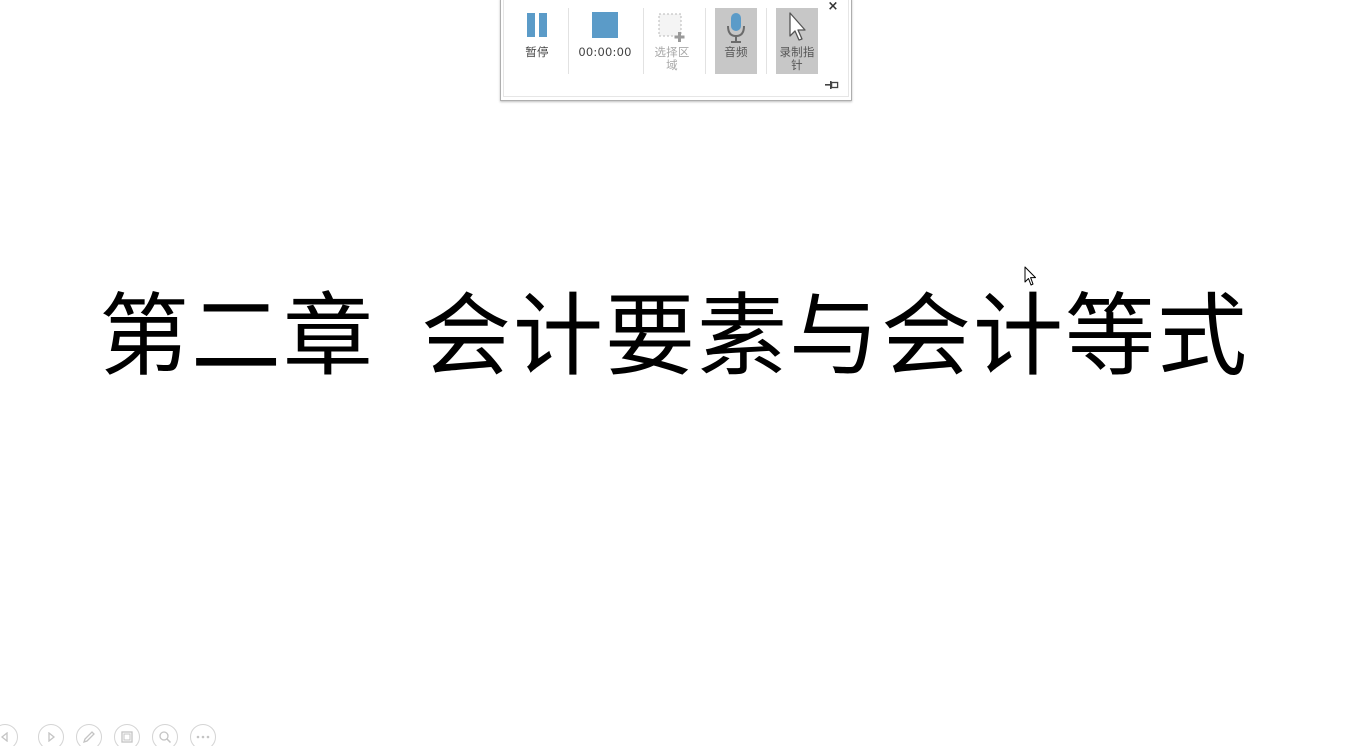 Image resolution: width=1348 pixels, height=746 pixels. I want to click on pen-tool-button, so click(89, 735).